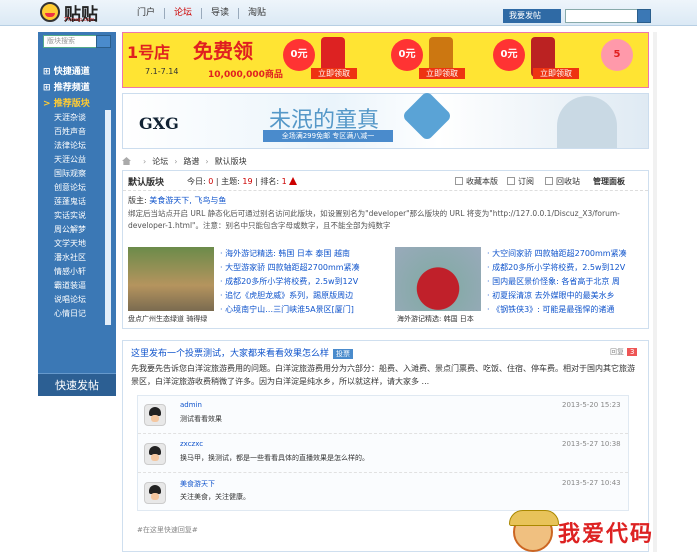  I want to click on sidebar-section-boards: > 推荐版块, so click(66, 102).